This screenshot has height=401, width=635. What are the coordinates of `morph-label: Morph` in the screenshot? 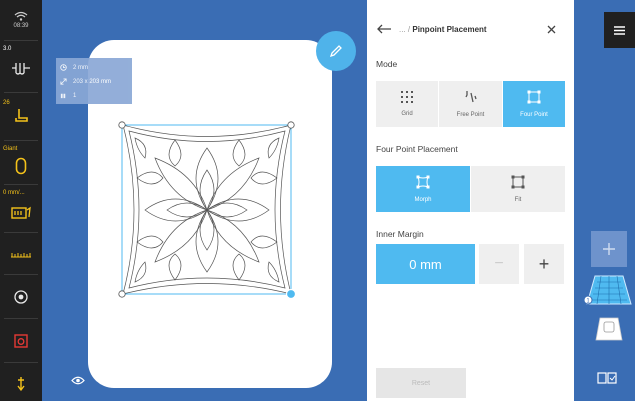 It's located at (423, 200).